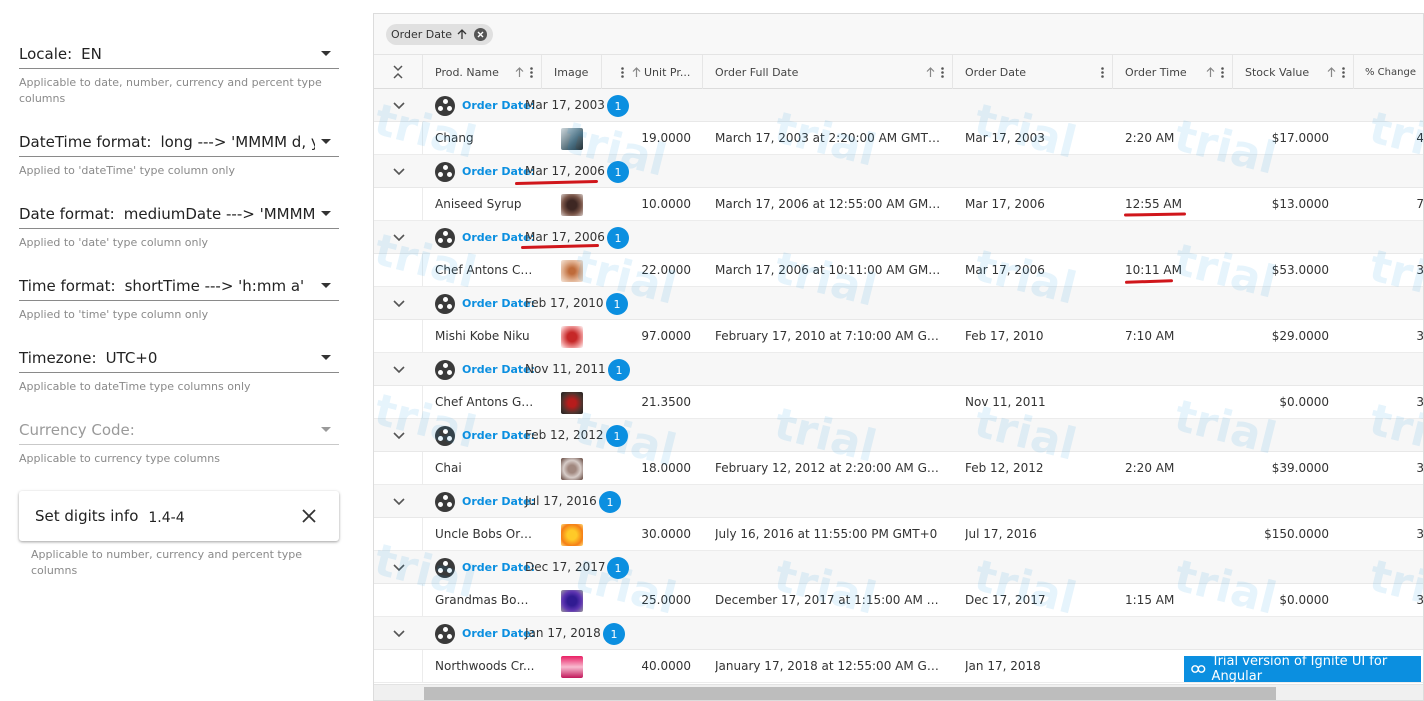  What do you see at coordinates (1035, 204) in the screenshot?
I see `cell-order-date: Mar 17, 2006` at bounding box center [1035, 204].